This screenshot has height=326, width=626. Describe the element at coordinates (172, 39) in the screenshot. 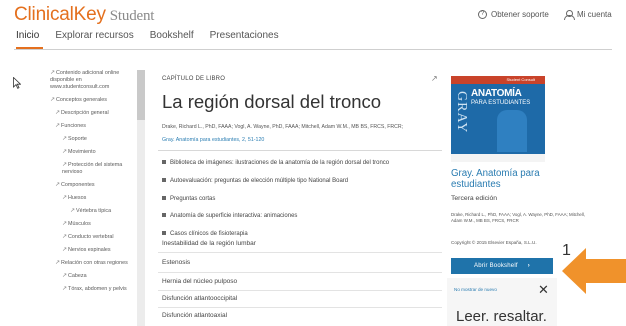

I see `nav-item-bookshelf: Bookshelf` at that location.